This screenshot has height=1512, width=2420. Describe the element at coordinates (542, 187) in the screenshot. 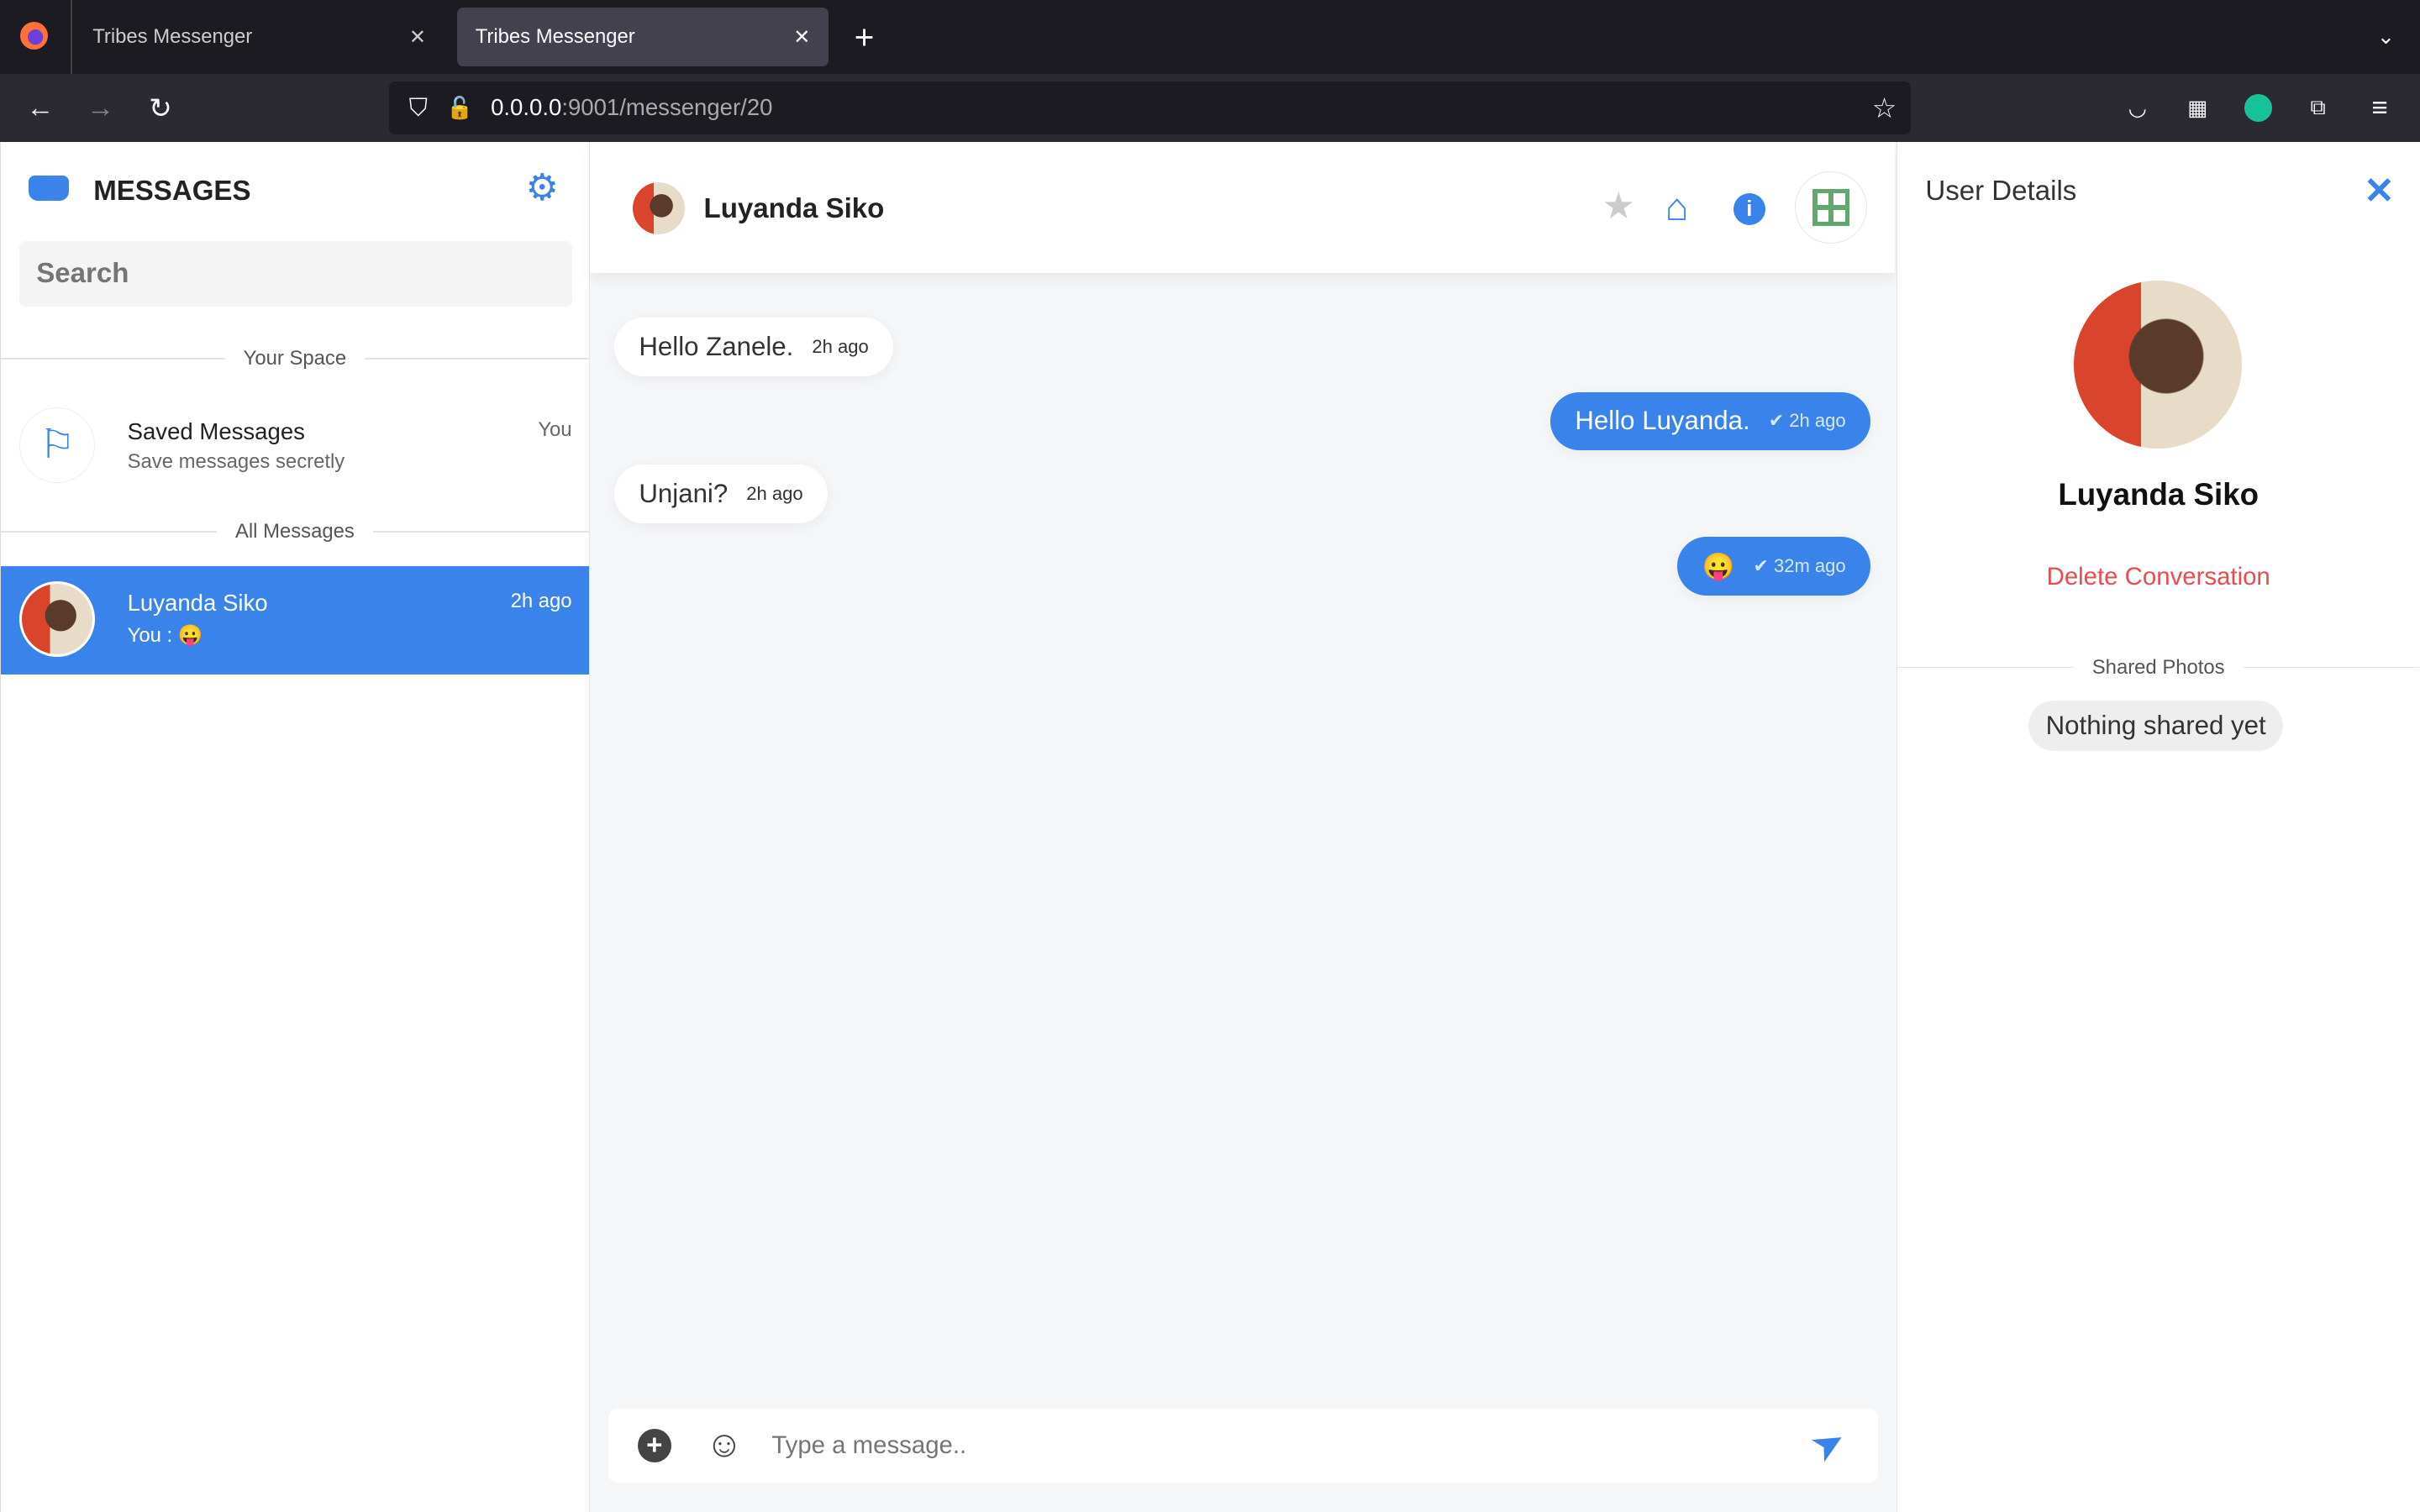

I see `settings-gear-icon: ⚙` at that location.